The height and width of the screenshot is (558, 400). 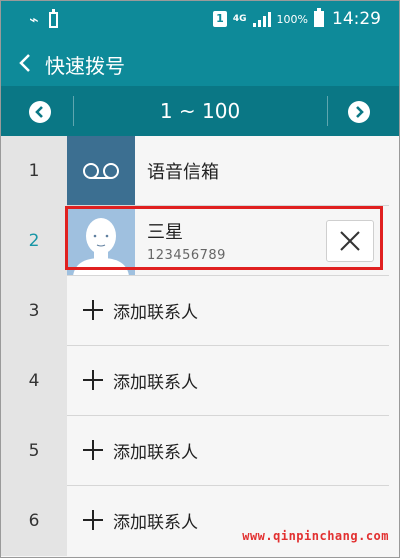 I want to click on speed-dial-number: 4, so click(x=34, y=381).